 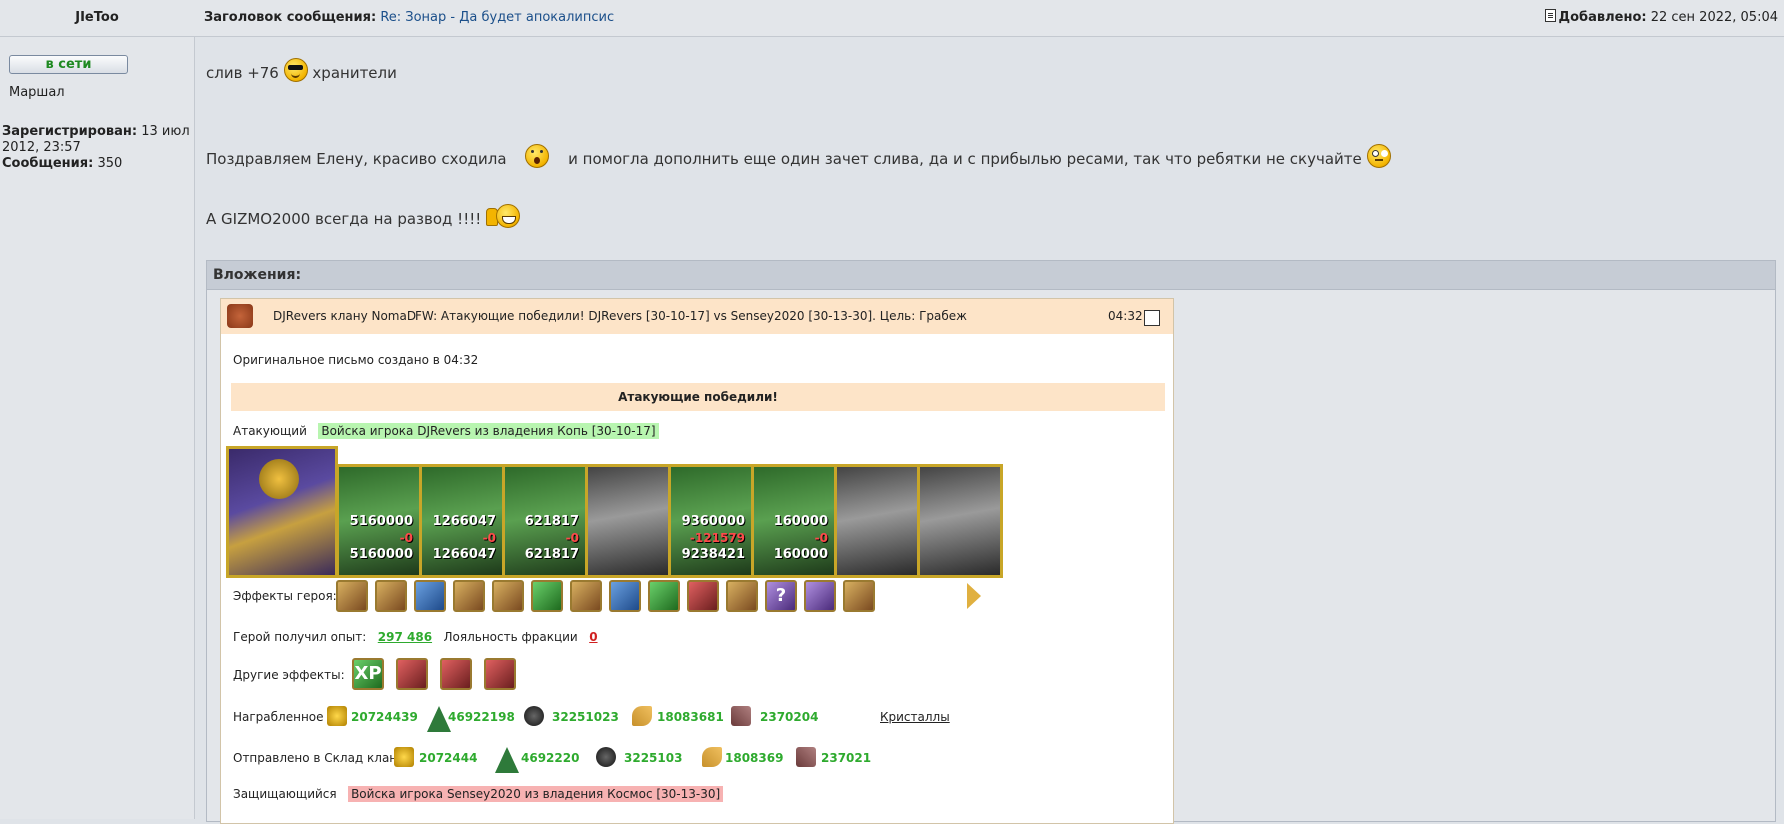 I want to click on post-text: А GIZMO2000 всегда на развод !!!!, so click(x=344, y=219).